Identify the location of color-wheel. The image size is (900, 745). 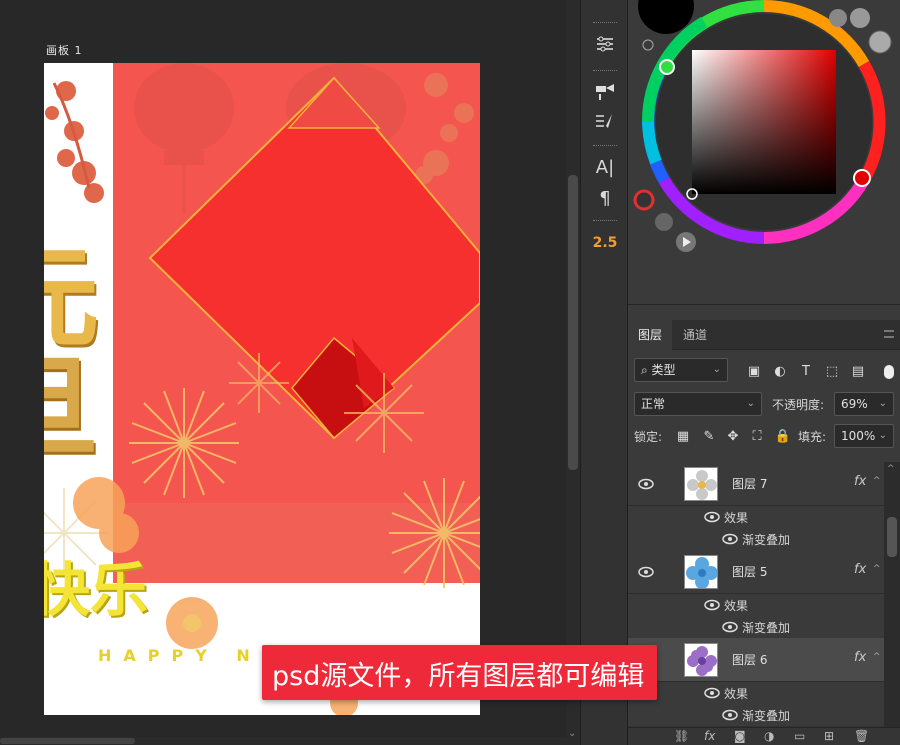
(764, 152).